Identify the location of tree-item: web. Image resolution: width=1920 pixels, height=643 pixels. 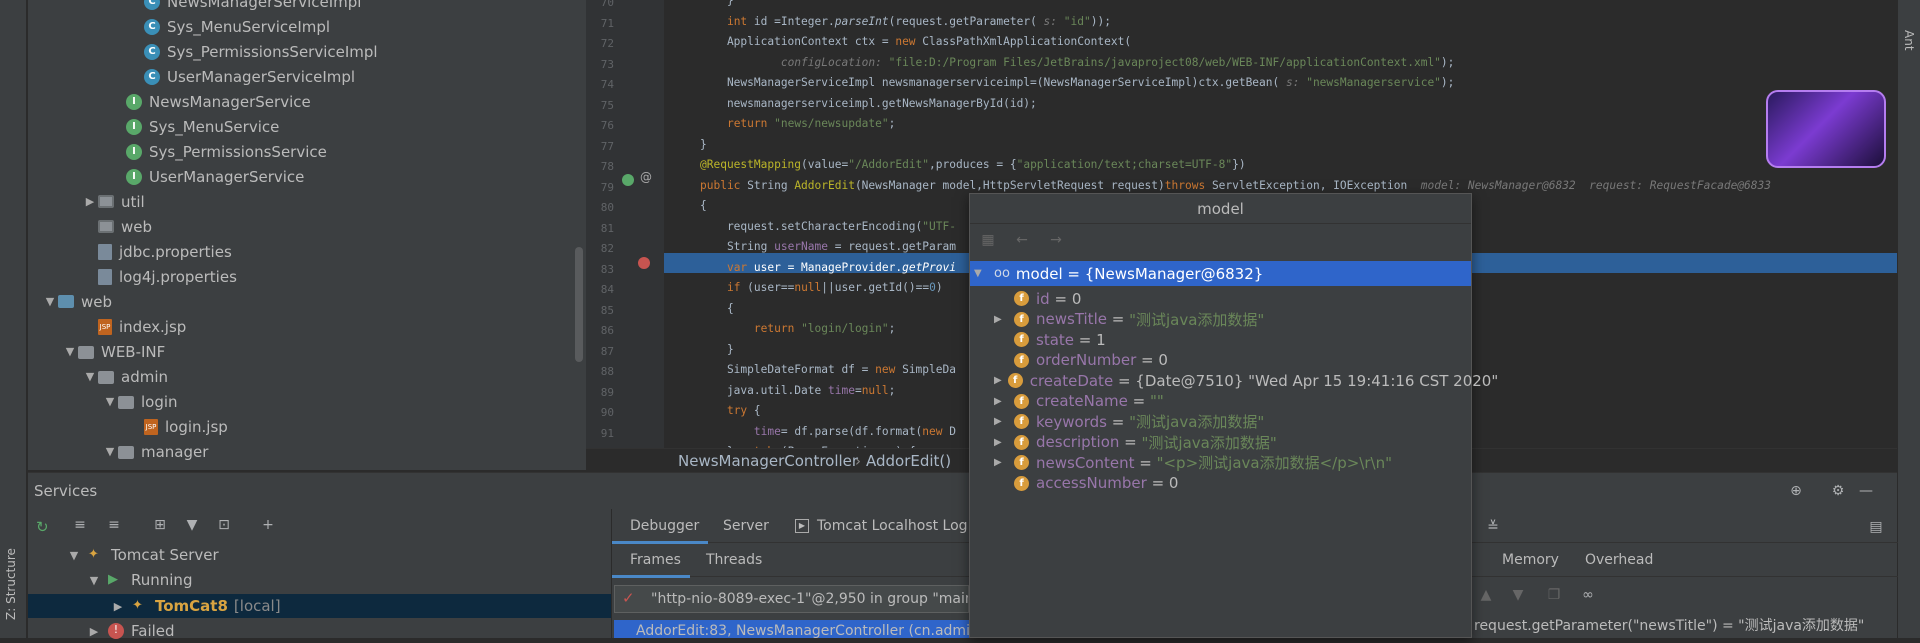
(117, 226).